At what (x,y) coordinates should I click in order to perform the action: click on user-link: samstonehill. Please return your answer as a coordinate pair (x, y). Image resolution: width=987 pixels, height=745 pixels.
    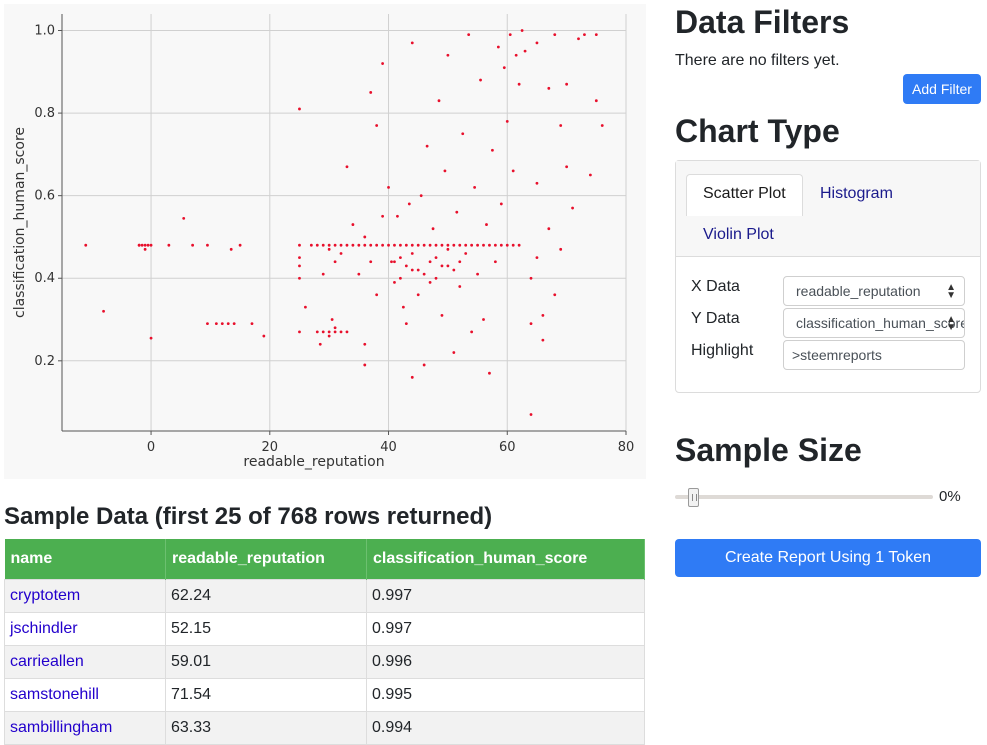
    Looking at the image, I should click on (54, 694).